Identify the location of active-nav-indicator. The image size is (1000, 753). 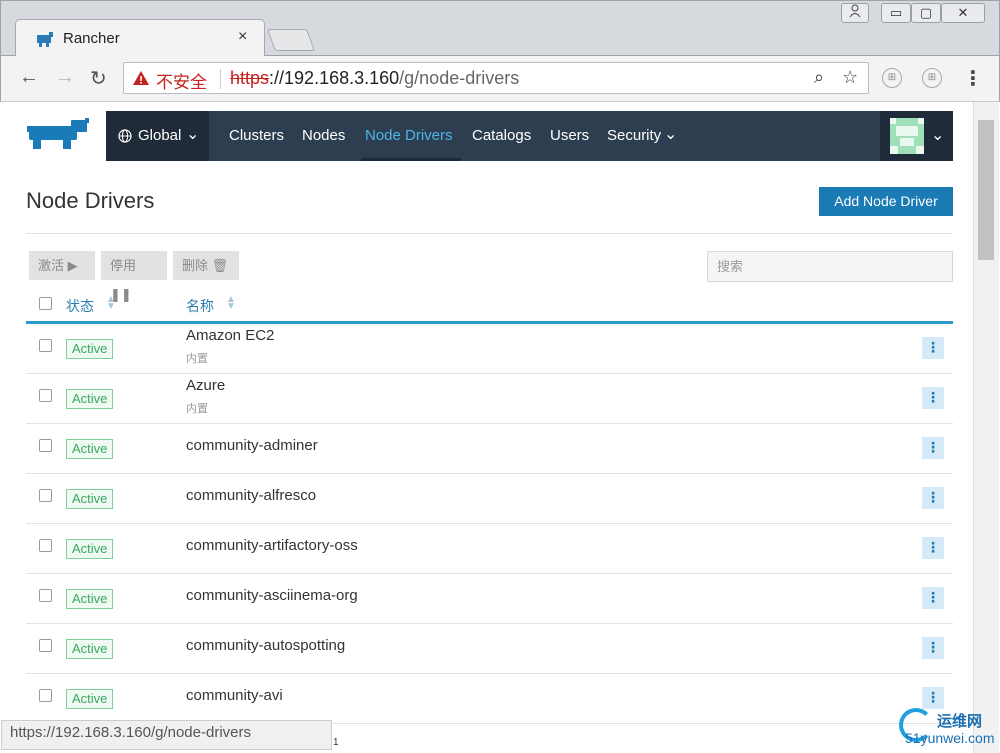
(411, 159).